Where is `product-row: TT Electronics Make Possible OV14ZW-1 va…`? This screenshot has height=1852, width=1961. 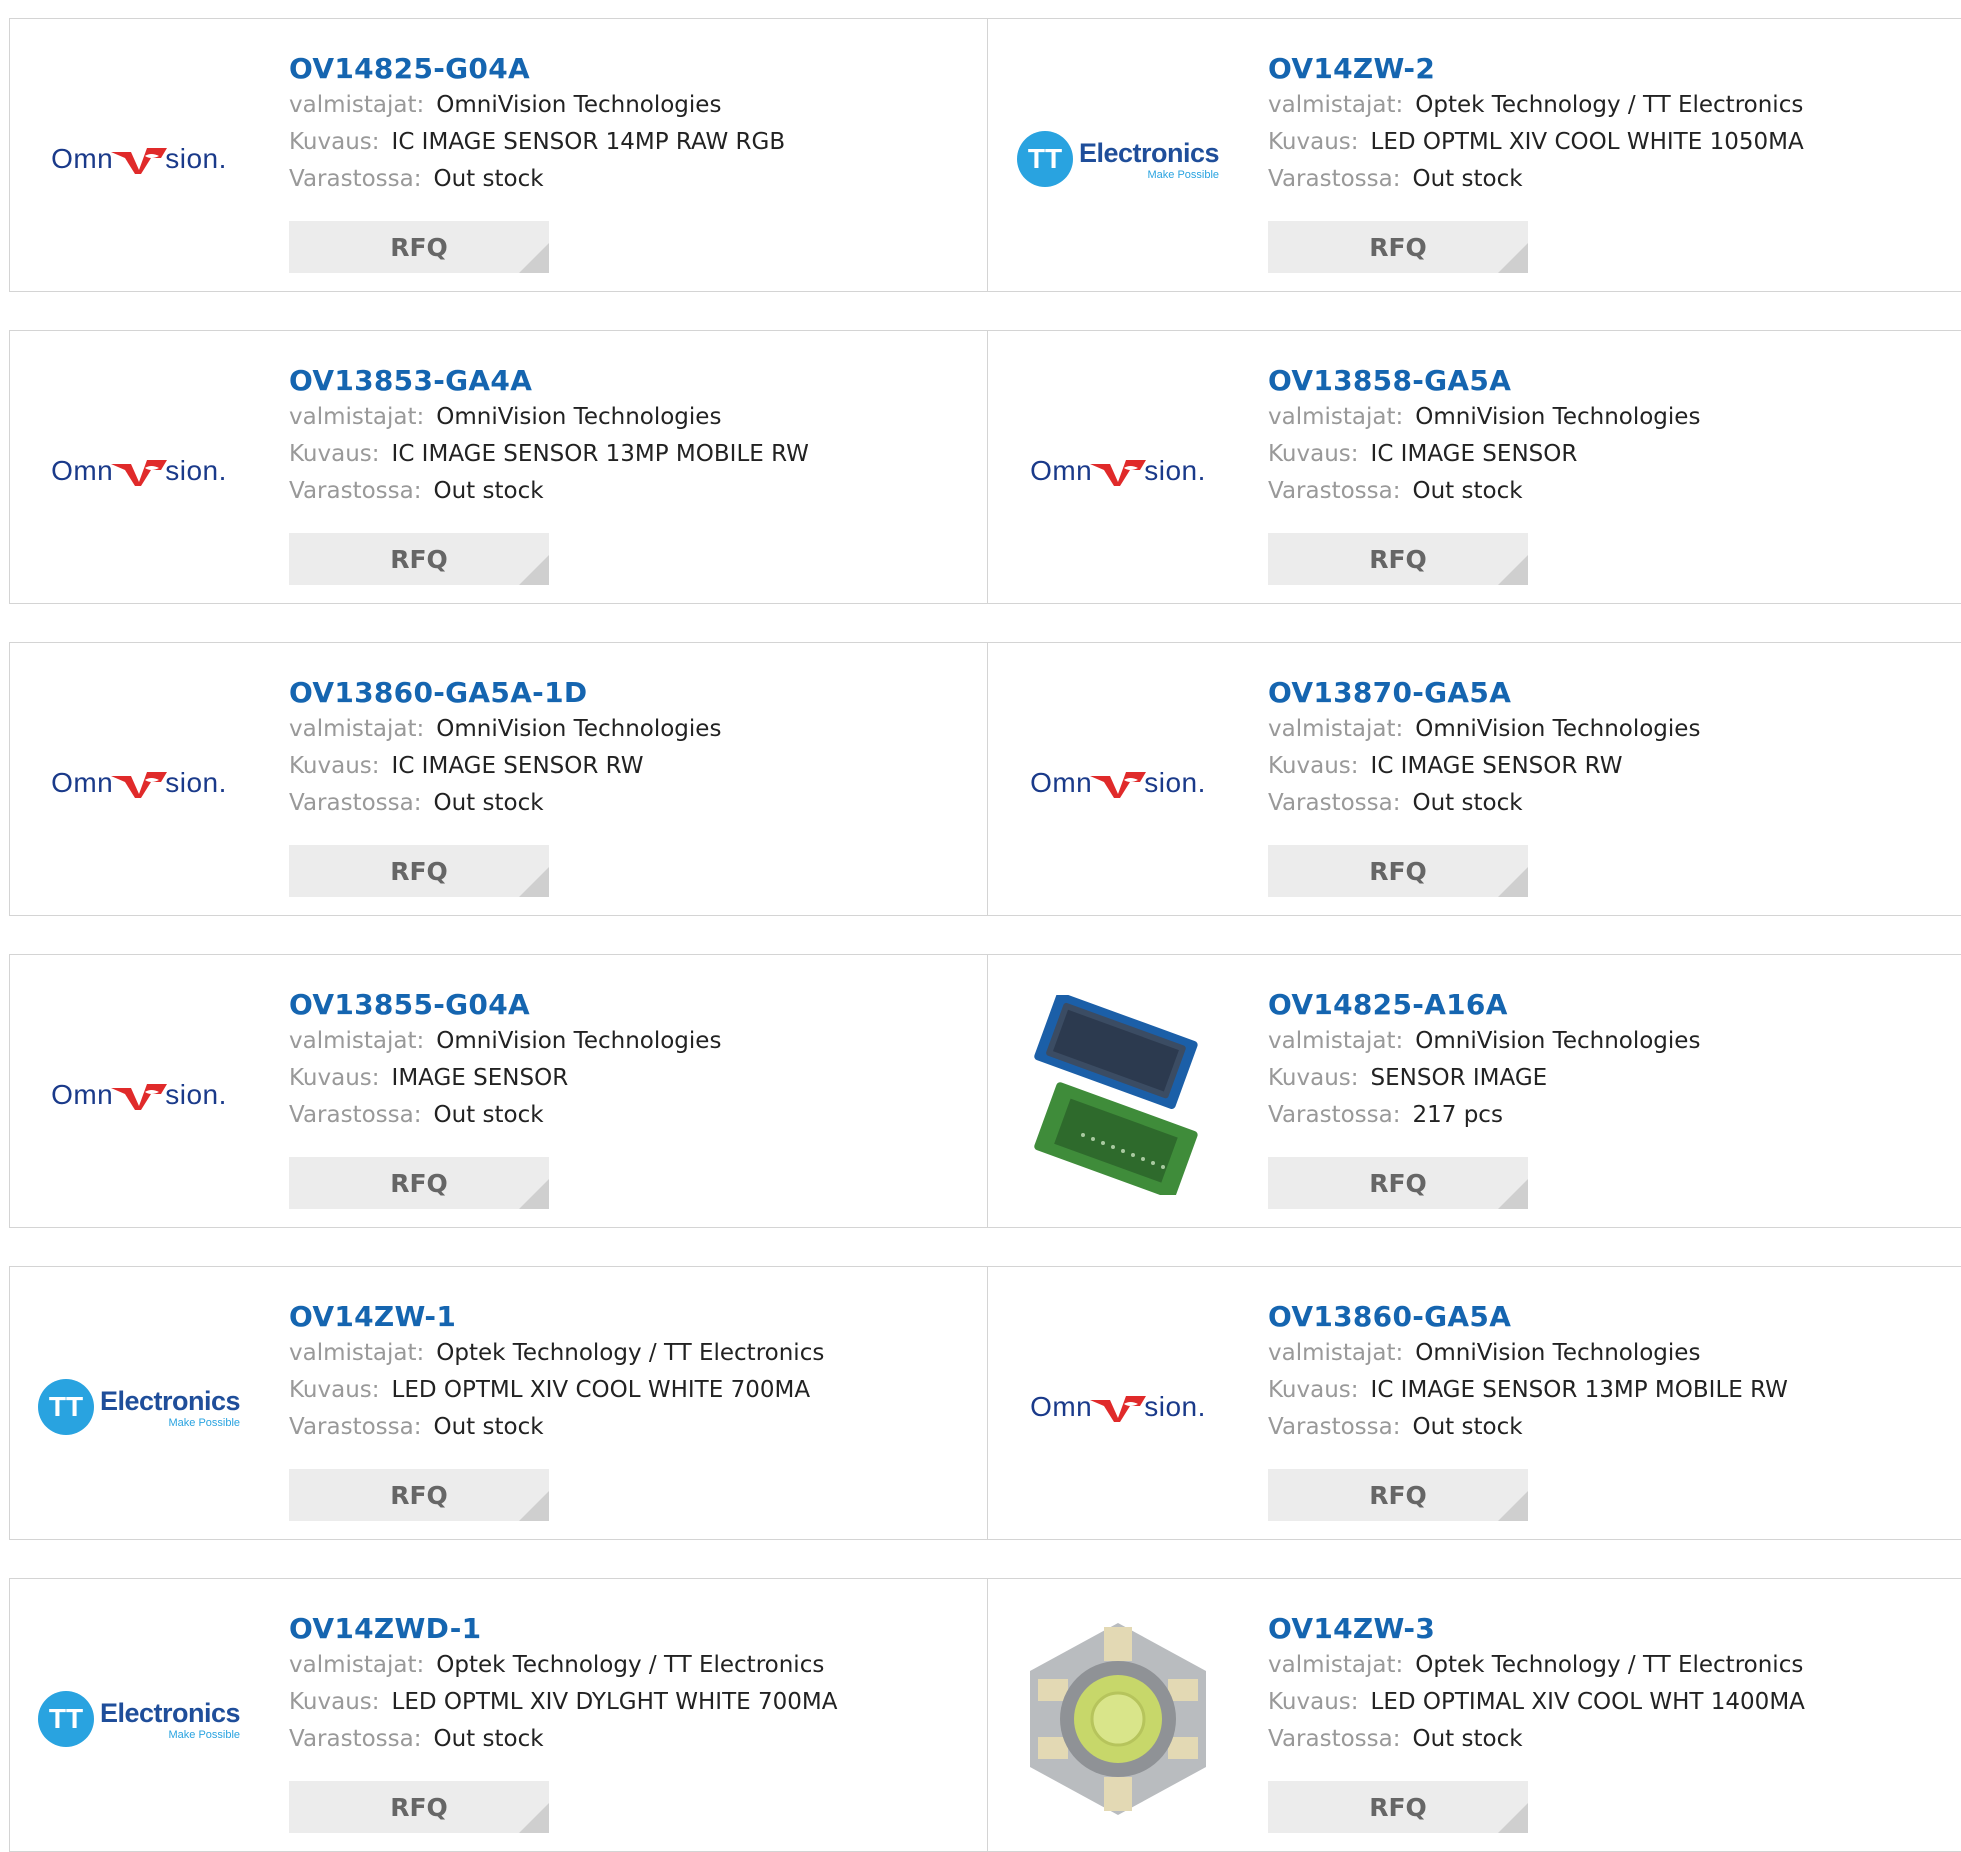 product-row: TT Electronics Make Possible OV14ZW-1 va… is located at coordinates (985, 1403).